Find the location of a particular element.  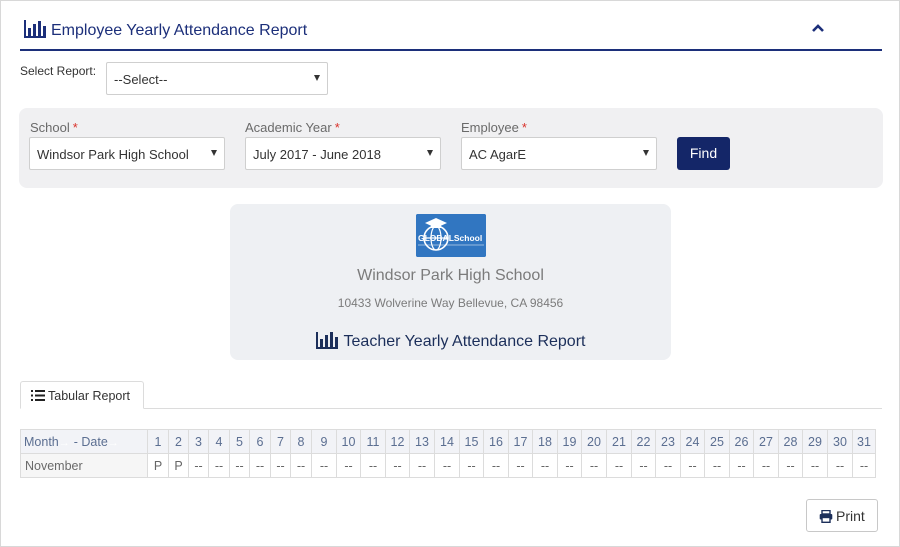

day-header: 30 is located at coordinates (840, 441).